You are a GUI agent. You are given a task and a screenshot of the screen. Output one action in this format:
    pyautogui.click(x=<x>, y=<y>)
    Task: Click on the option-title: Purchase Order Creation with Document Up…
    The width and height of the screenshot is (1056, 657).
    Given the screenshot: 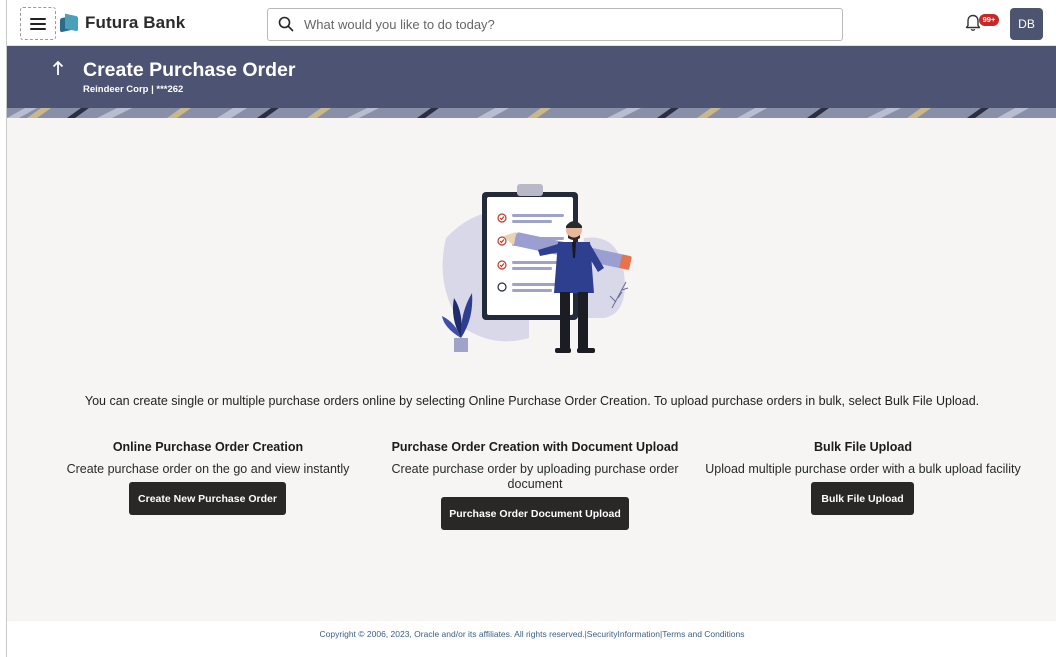 What is the action you would take?
    pyautogui.click(x=535, y=447)
    